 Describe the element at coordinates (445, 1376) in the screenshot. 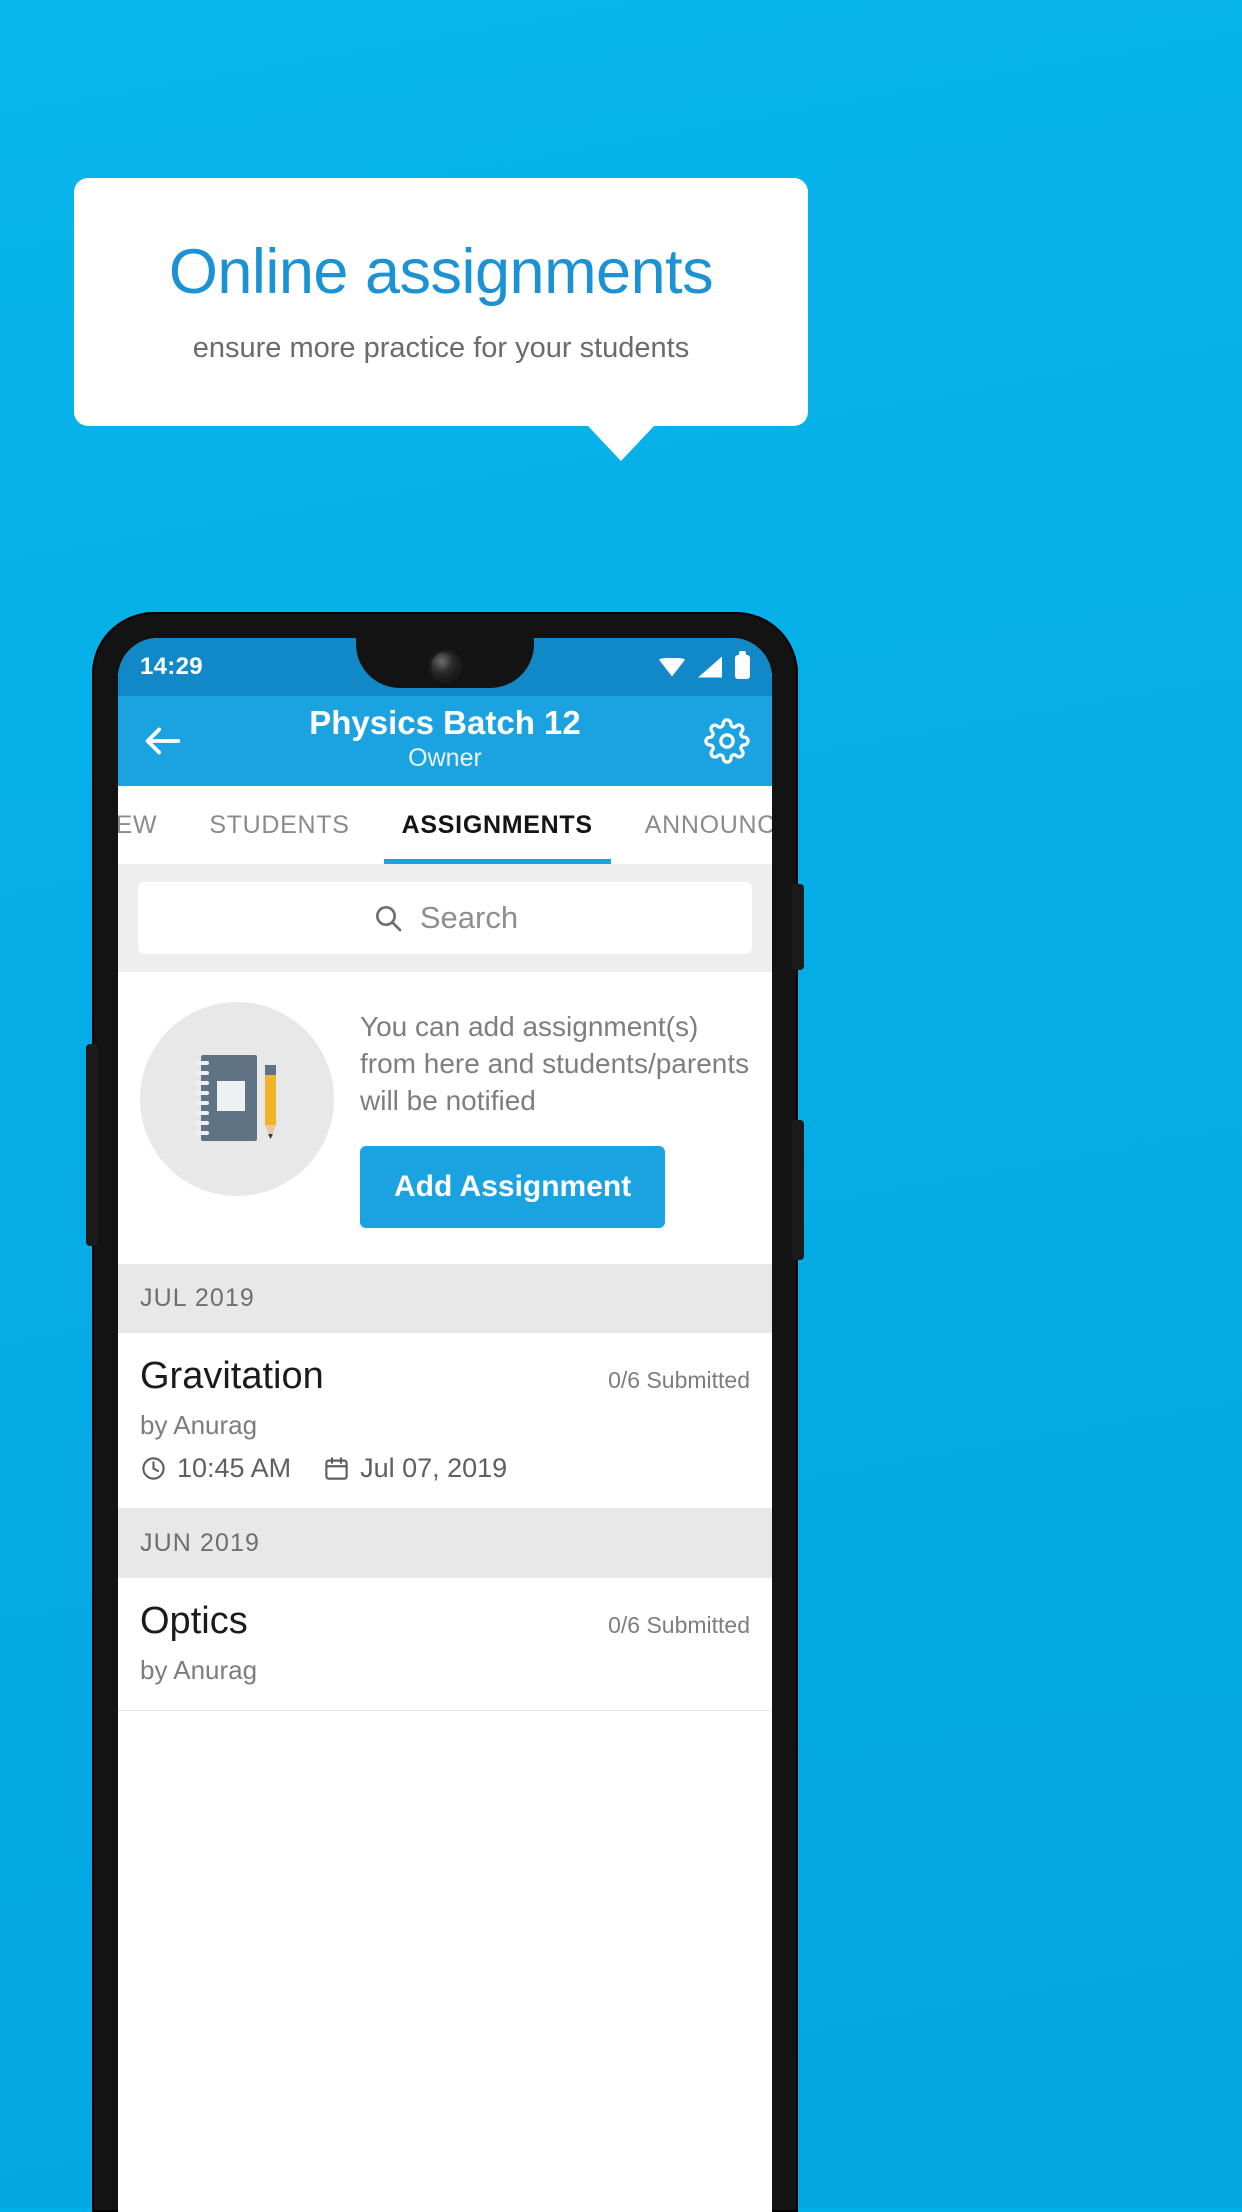

I see `assignment-row-top: Gravitation 0/6 Submitted` at that location.